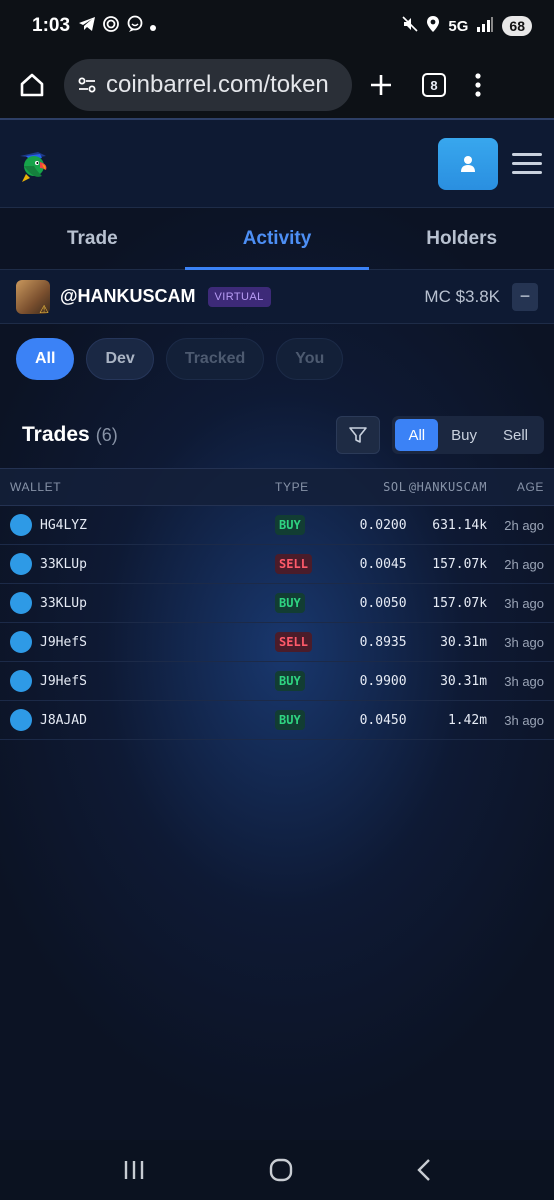 This screenshot has height=1200, width=554. I want to click on sol-amount: 0.0200, so click(383, 525).